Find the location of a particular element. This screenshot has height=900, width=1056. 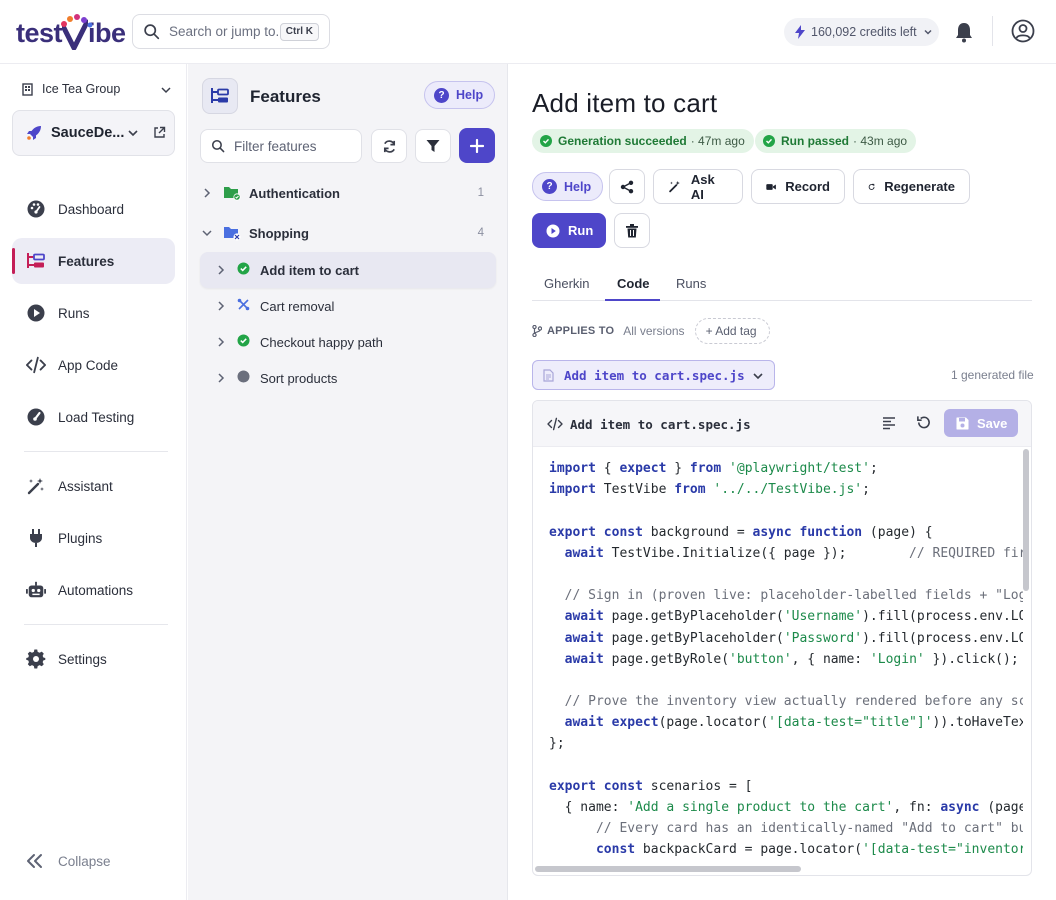

share-button is located at coordinates (627, 186).